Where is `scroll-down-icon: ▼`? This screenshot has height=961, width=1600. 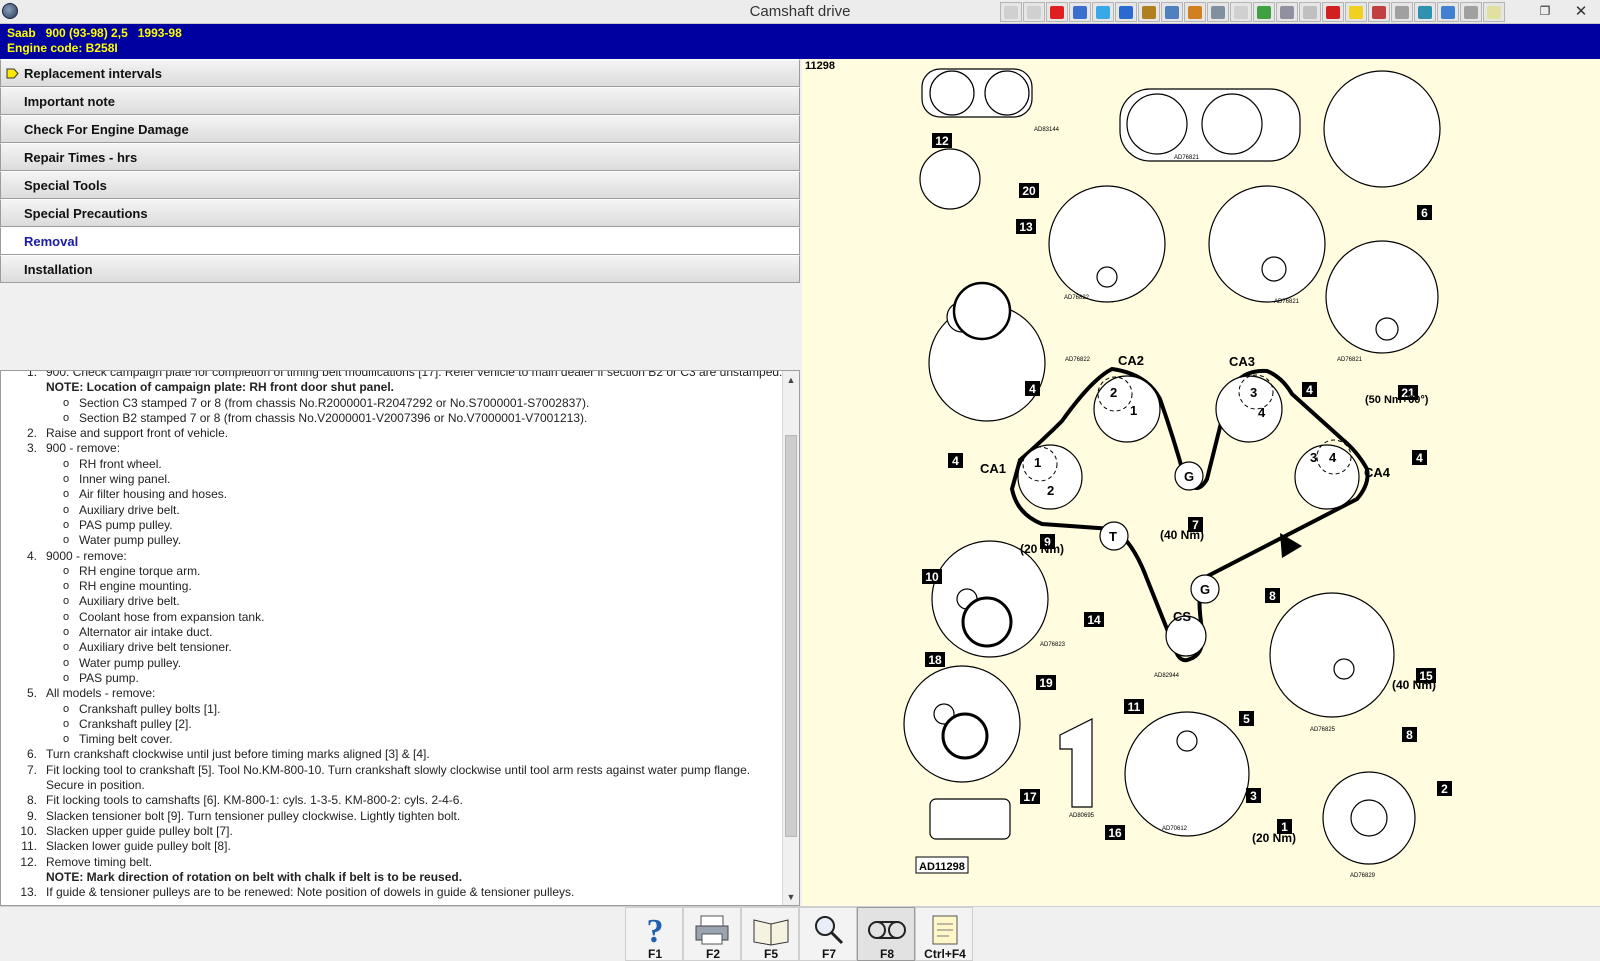 scroll-down-icon: ▼ is located at coordinates (791, 896).